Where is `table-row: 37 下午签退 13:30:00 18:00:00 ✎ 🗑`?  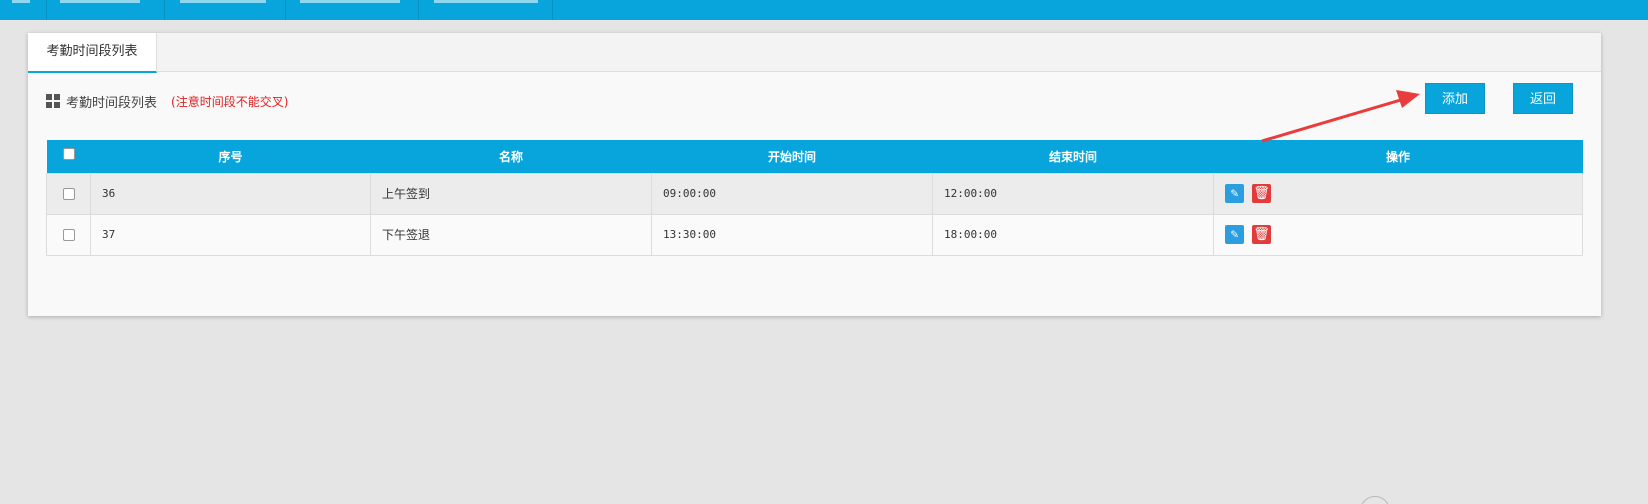 table-row: 37 下午签退 13:30:00 18:00:00 ✎ 🗑 is located at coordinates (814, 234).